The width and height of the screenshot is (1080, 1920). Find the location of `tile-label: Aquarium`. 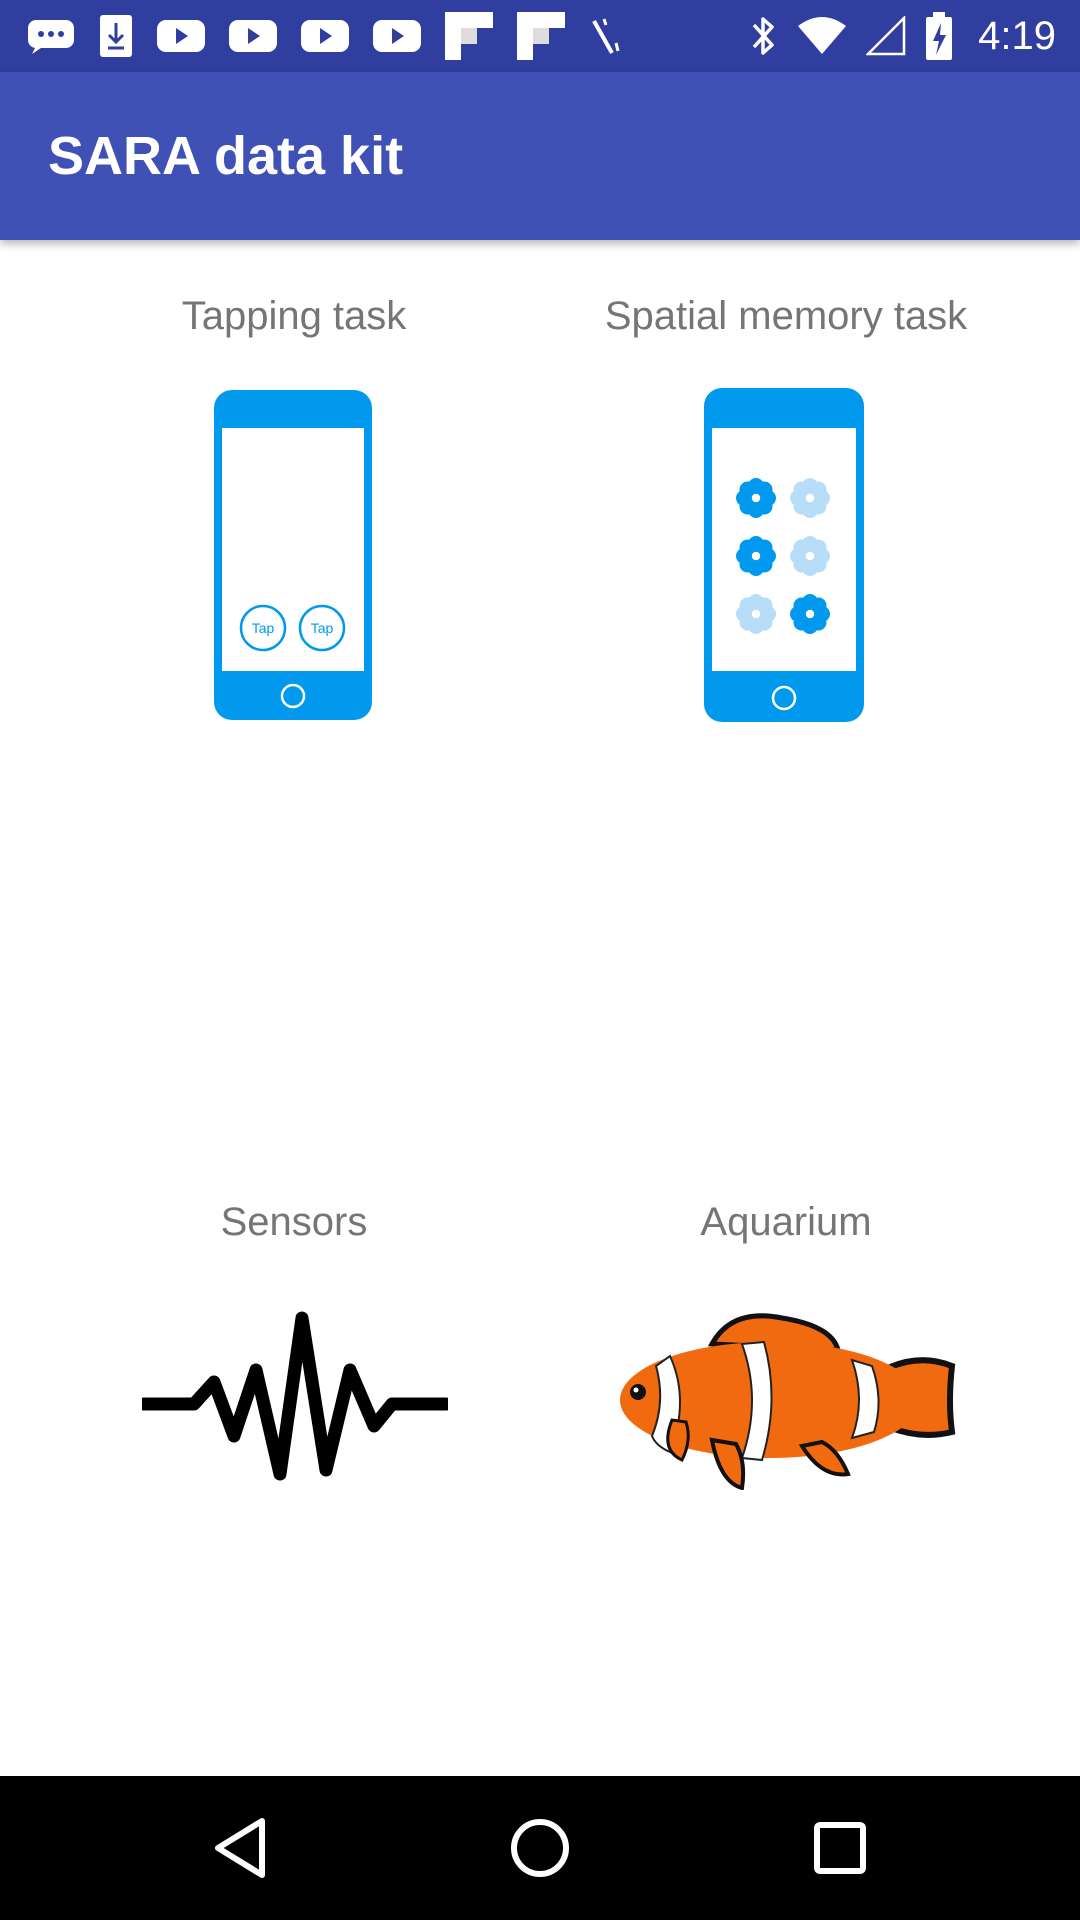

tile-label: Aquarium is located at coordinates (786, 1222).